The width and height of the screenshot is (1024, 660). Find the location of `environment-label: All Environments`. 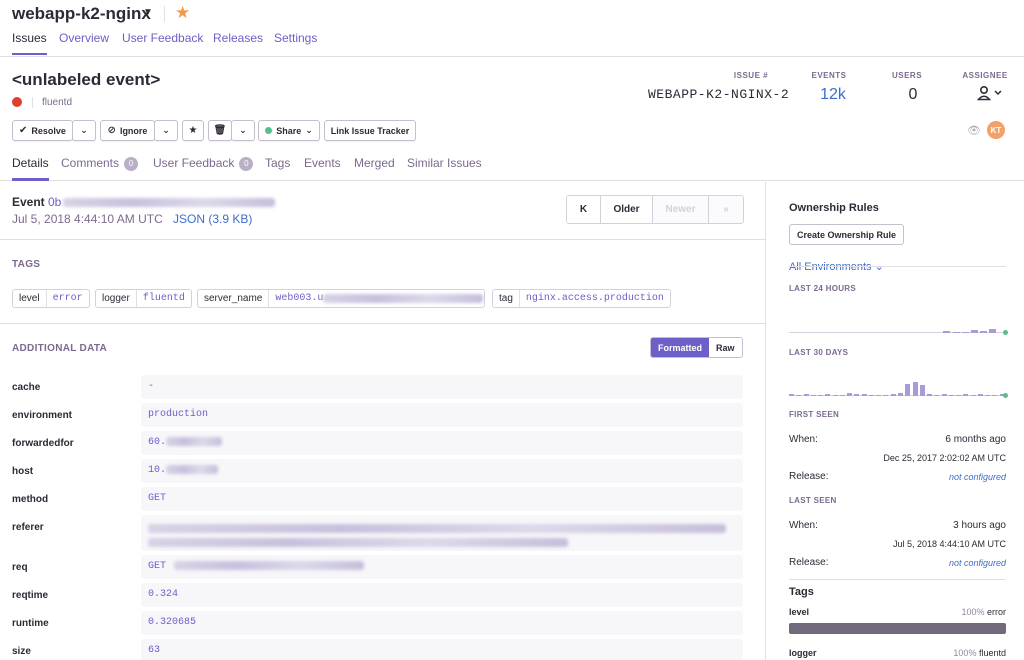

environment-label: All Environments is located at coordinates (830, 267).